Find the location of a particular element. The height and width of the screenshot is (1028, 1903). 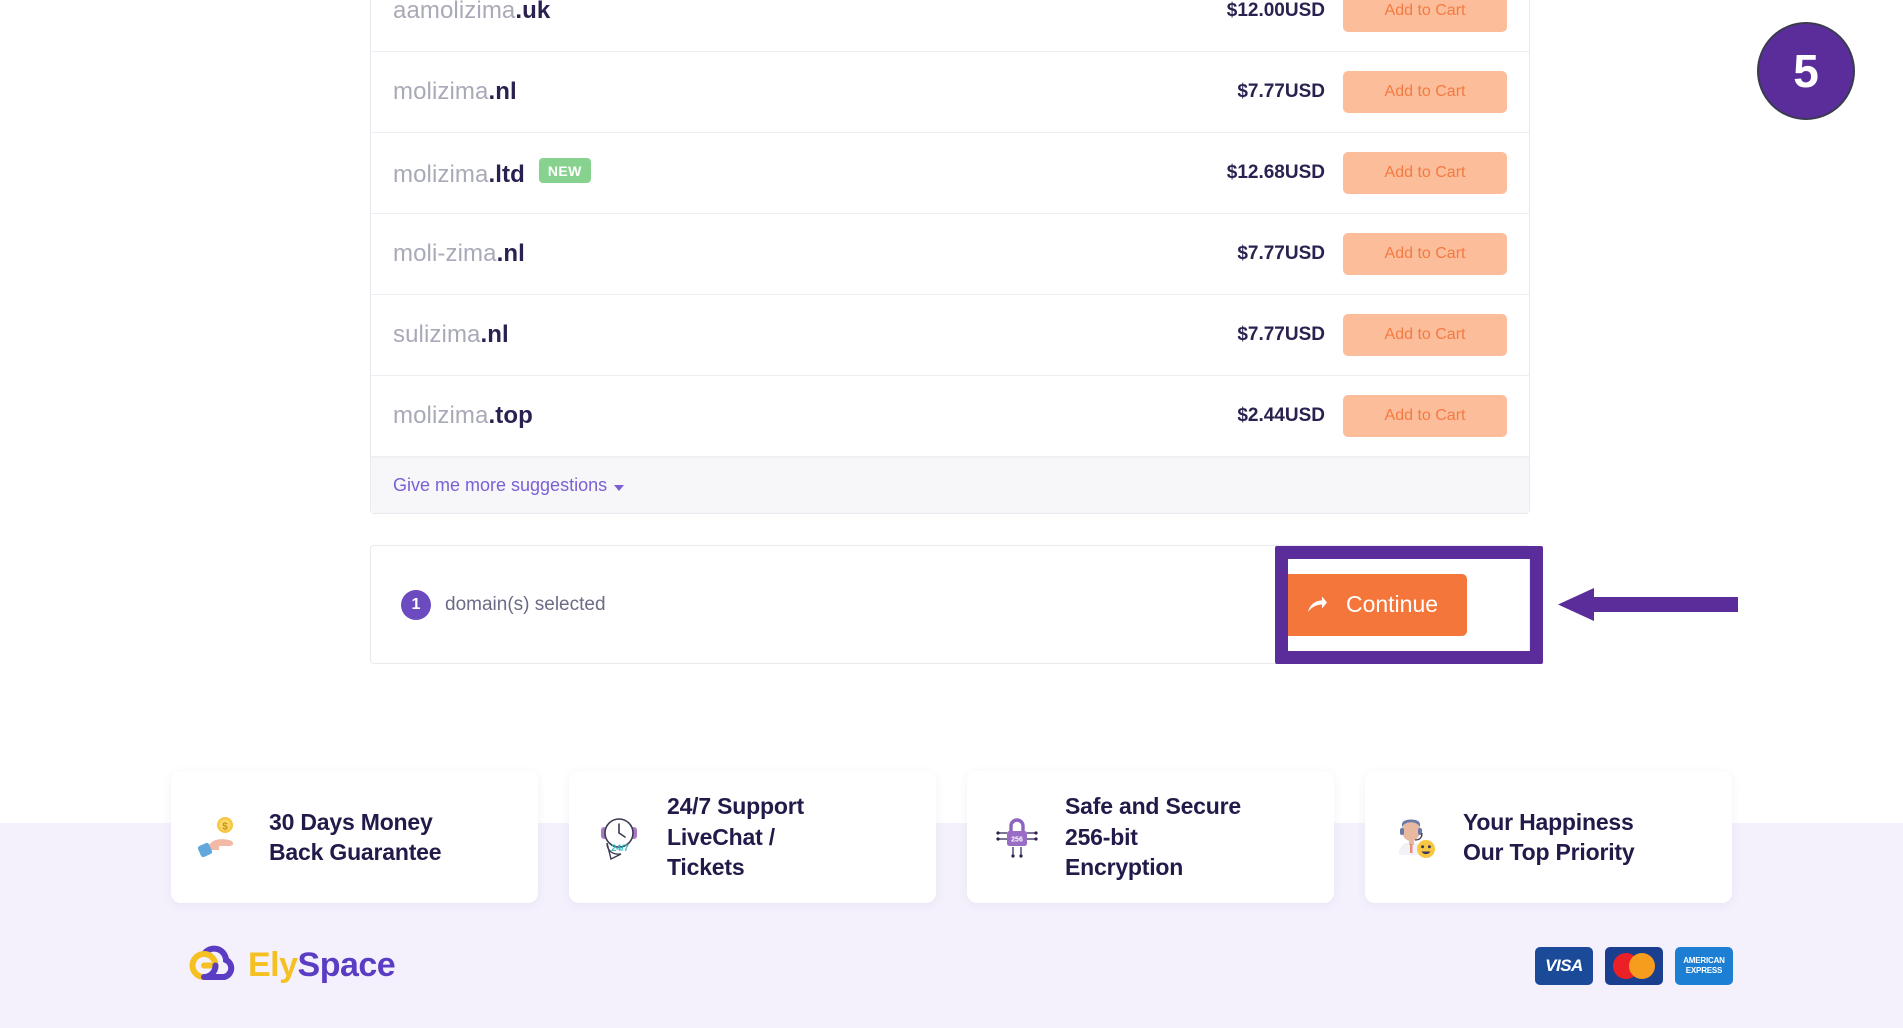

feature-line-1: Your Happiness is located at coordinates (1548, 821).